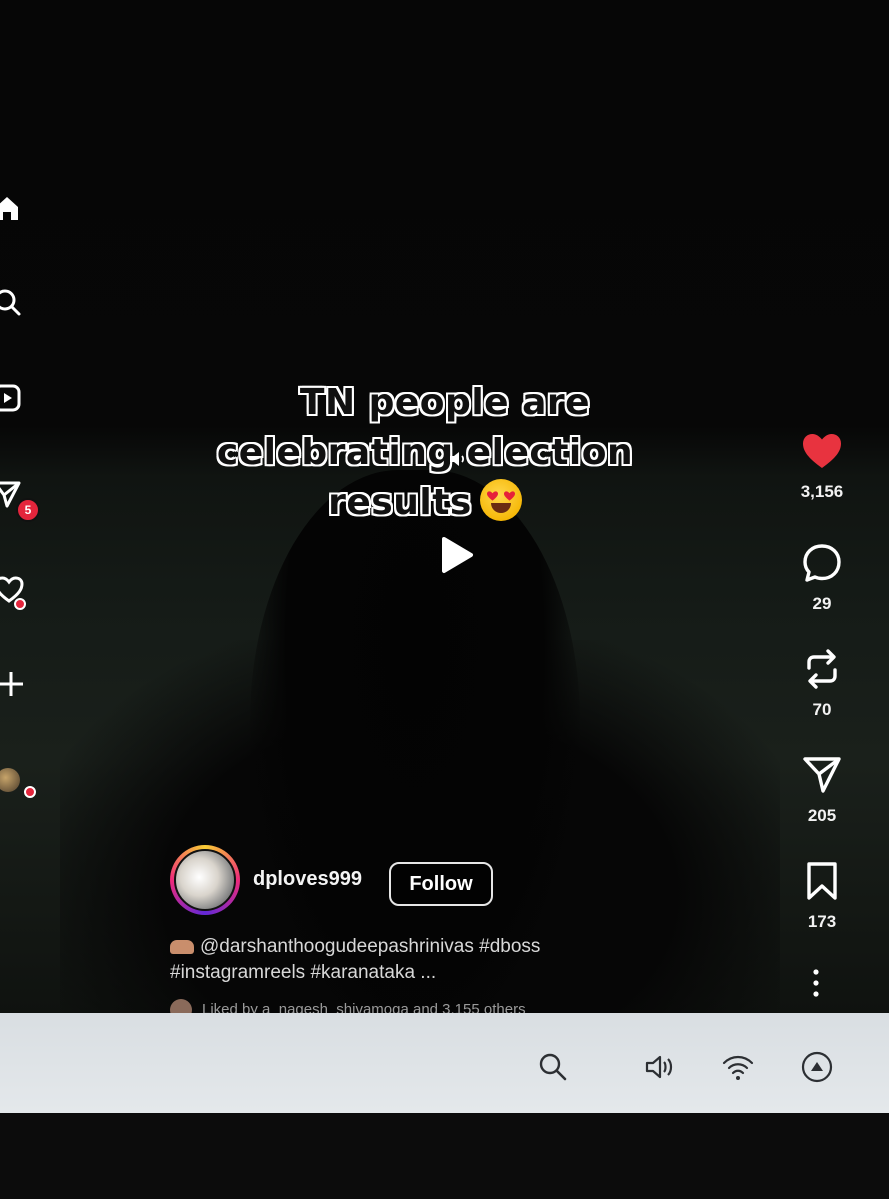  Describe the element at coordinates (20, 208) in the screenshot. I see `nav-home` at that location.